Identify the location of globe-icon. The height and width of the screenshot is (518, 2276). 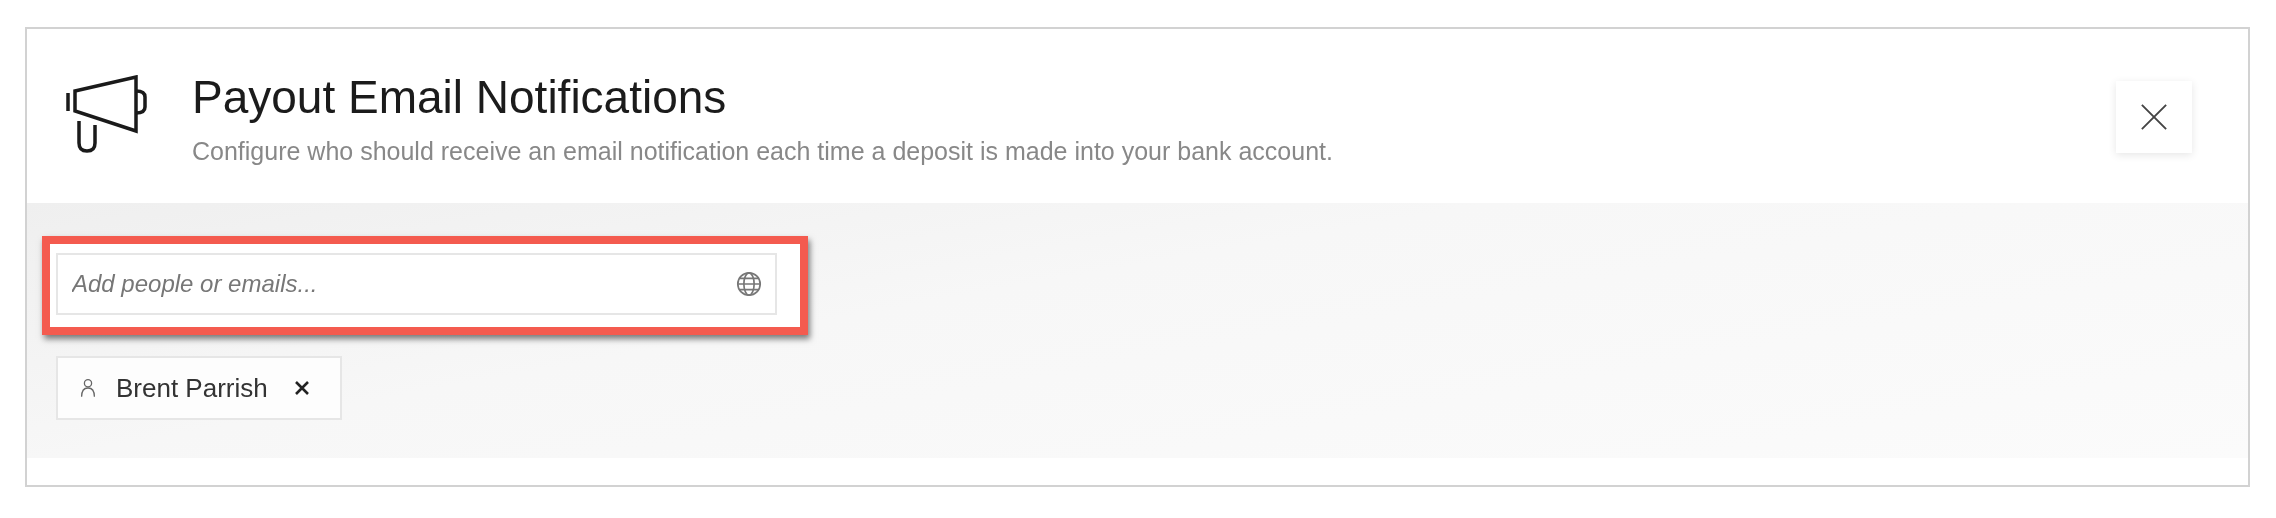
(749, 284).